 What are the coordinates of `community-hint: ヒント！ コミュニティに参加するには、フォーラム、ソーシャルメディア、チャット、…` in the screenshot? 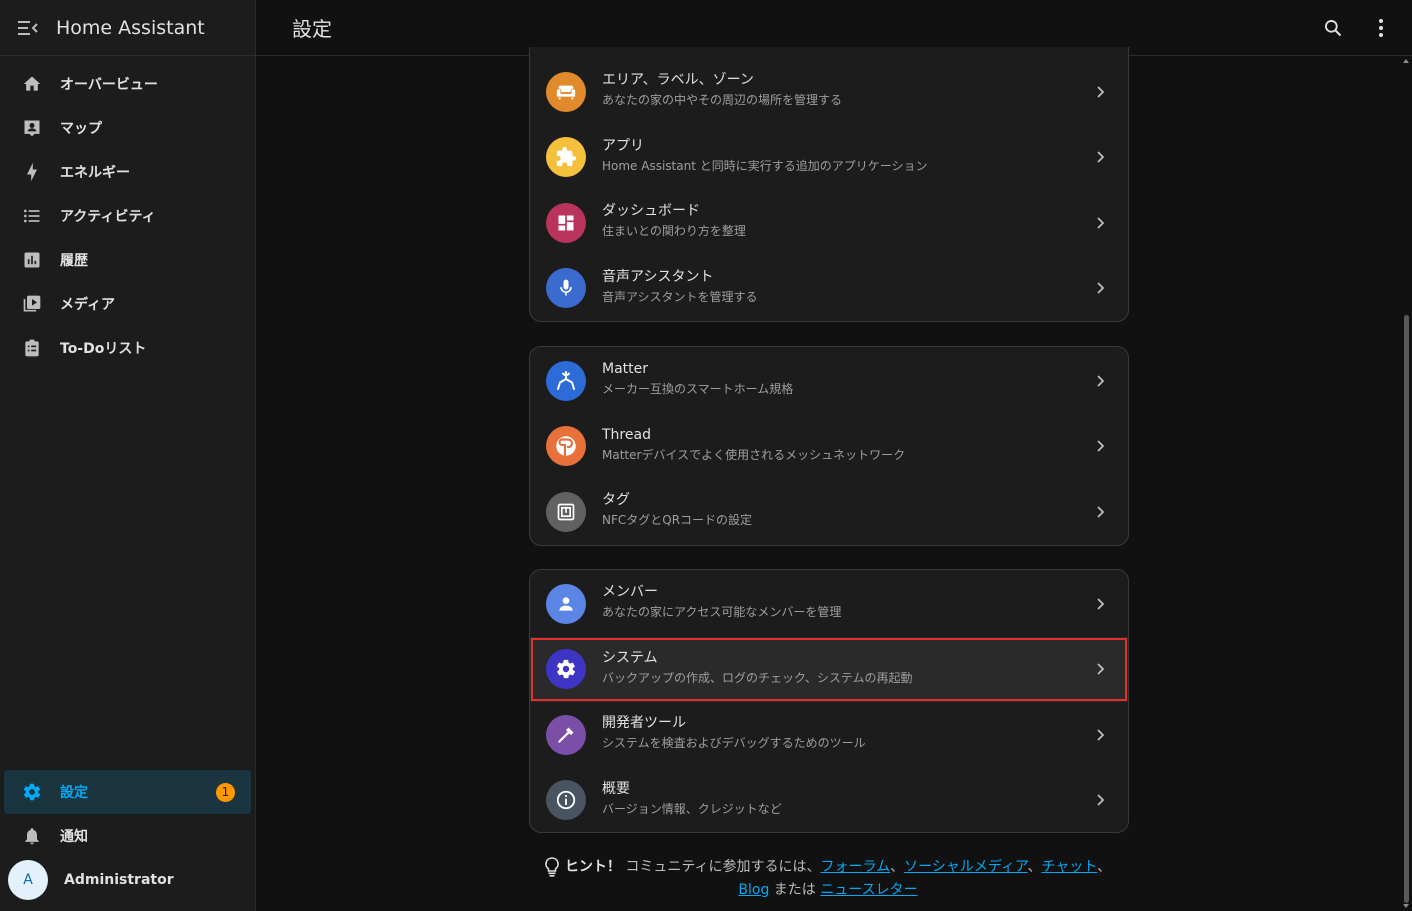 It's located at (828, 879).